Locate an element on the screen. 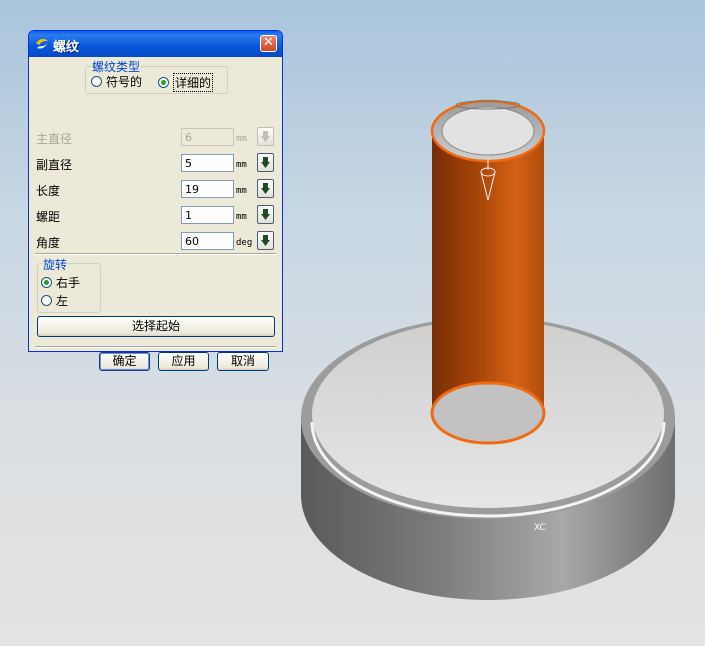 This screenshot has width=705, height=646. radio-detailed: 详细的 is located at coordinates (186, 82).